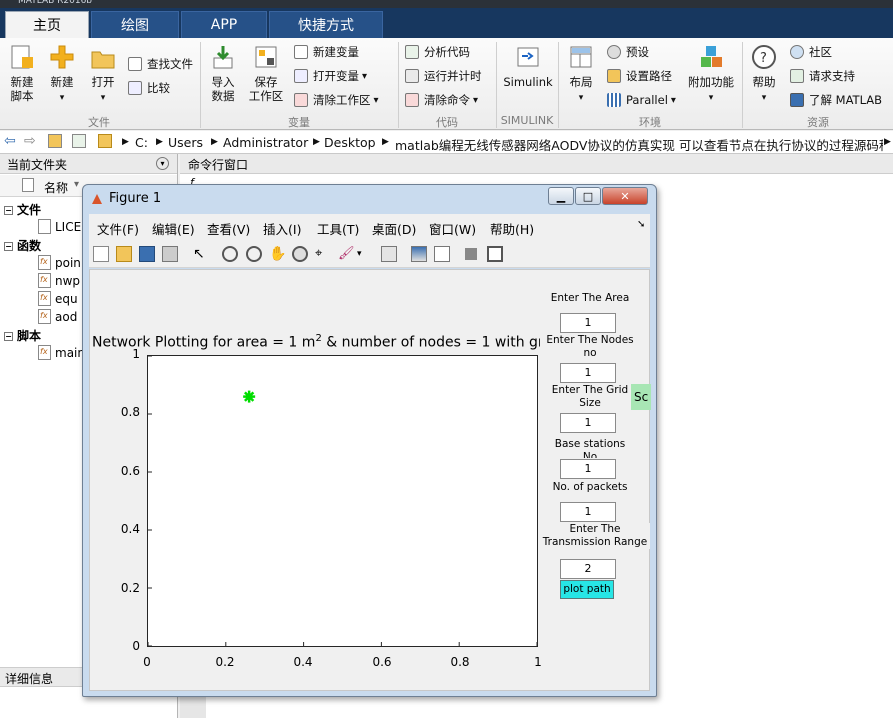 The image size is (893, 718). I want to click on find-files-button: 查找文件, so click(160, 64).